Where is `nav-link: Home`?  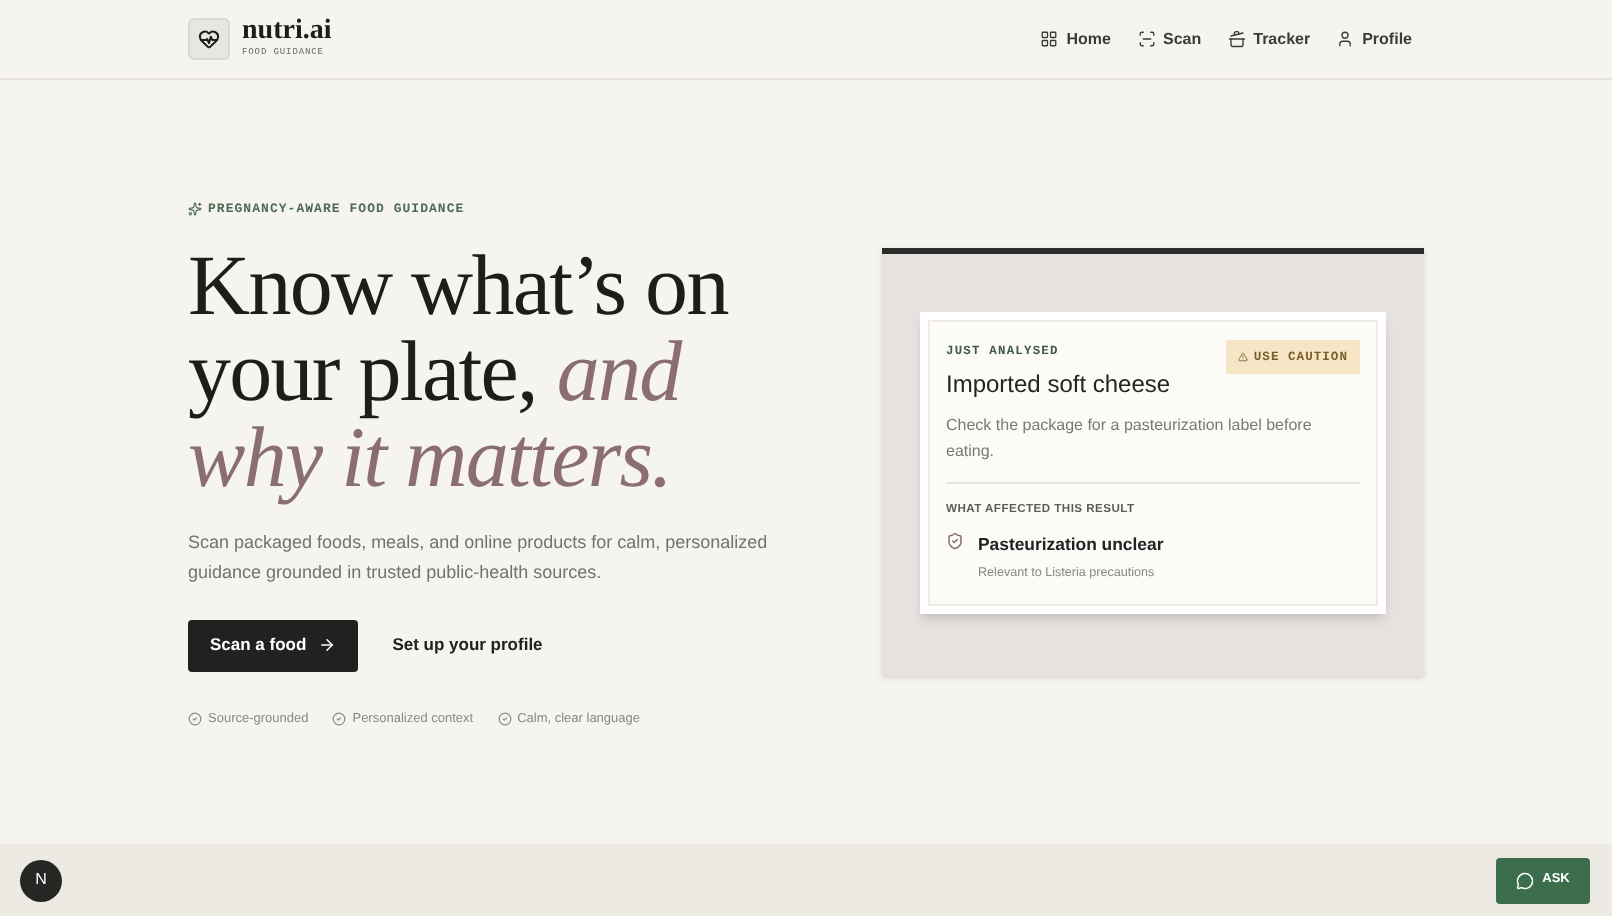 nav-link: Home is located at coordinates (1075, 39).